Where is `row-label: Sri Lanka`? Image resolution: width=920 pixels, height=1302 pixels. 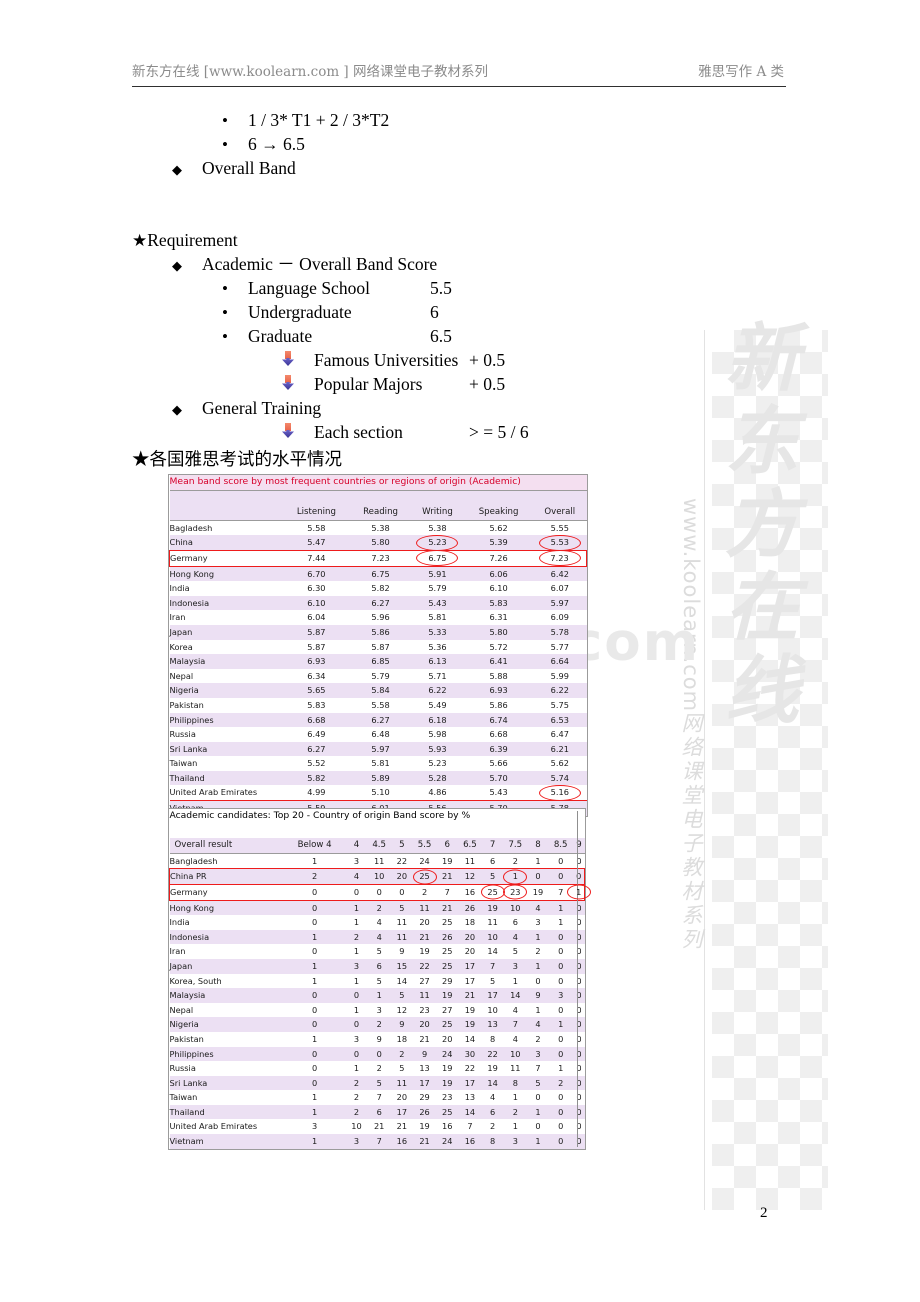 row-label: Sri Lanka is located at coordinates (226, 1083).